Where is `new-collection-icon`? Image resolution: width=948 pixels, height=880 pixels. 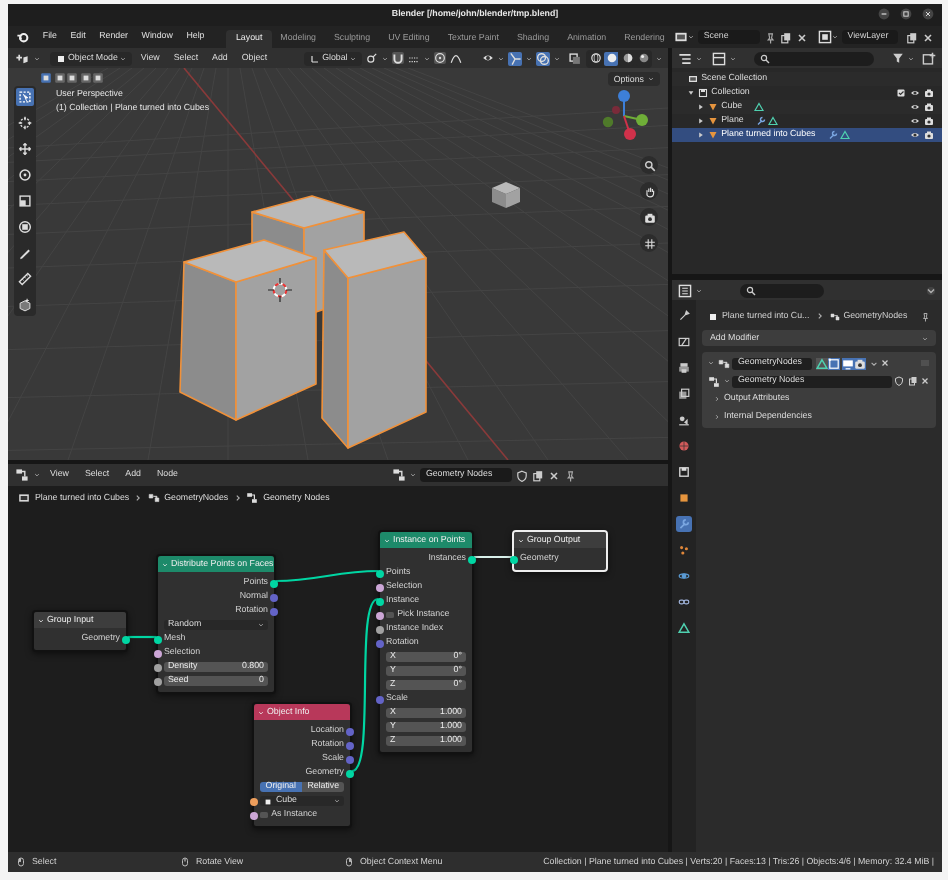 new-collection-icon is located at coordinates (929, 58).